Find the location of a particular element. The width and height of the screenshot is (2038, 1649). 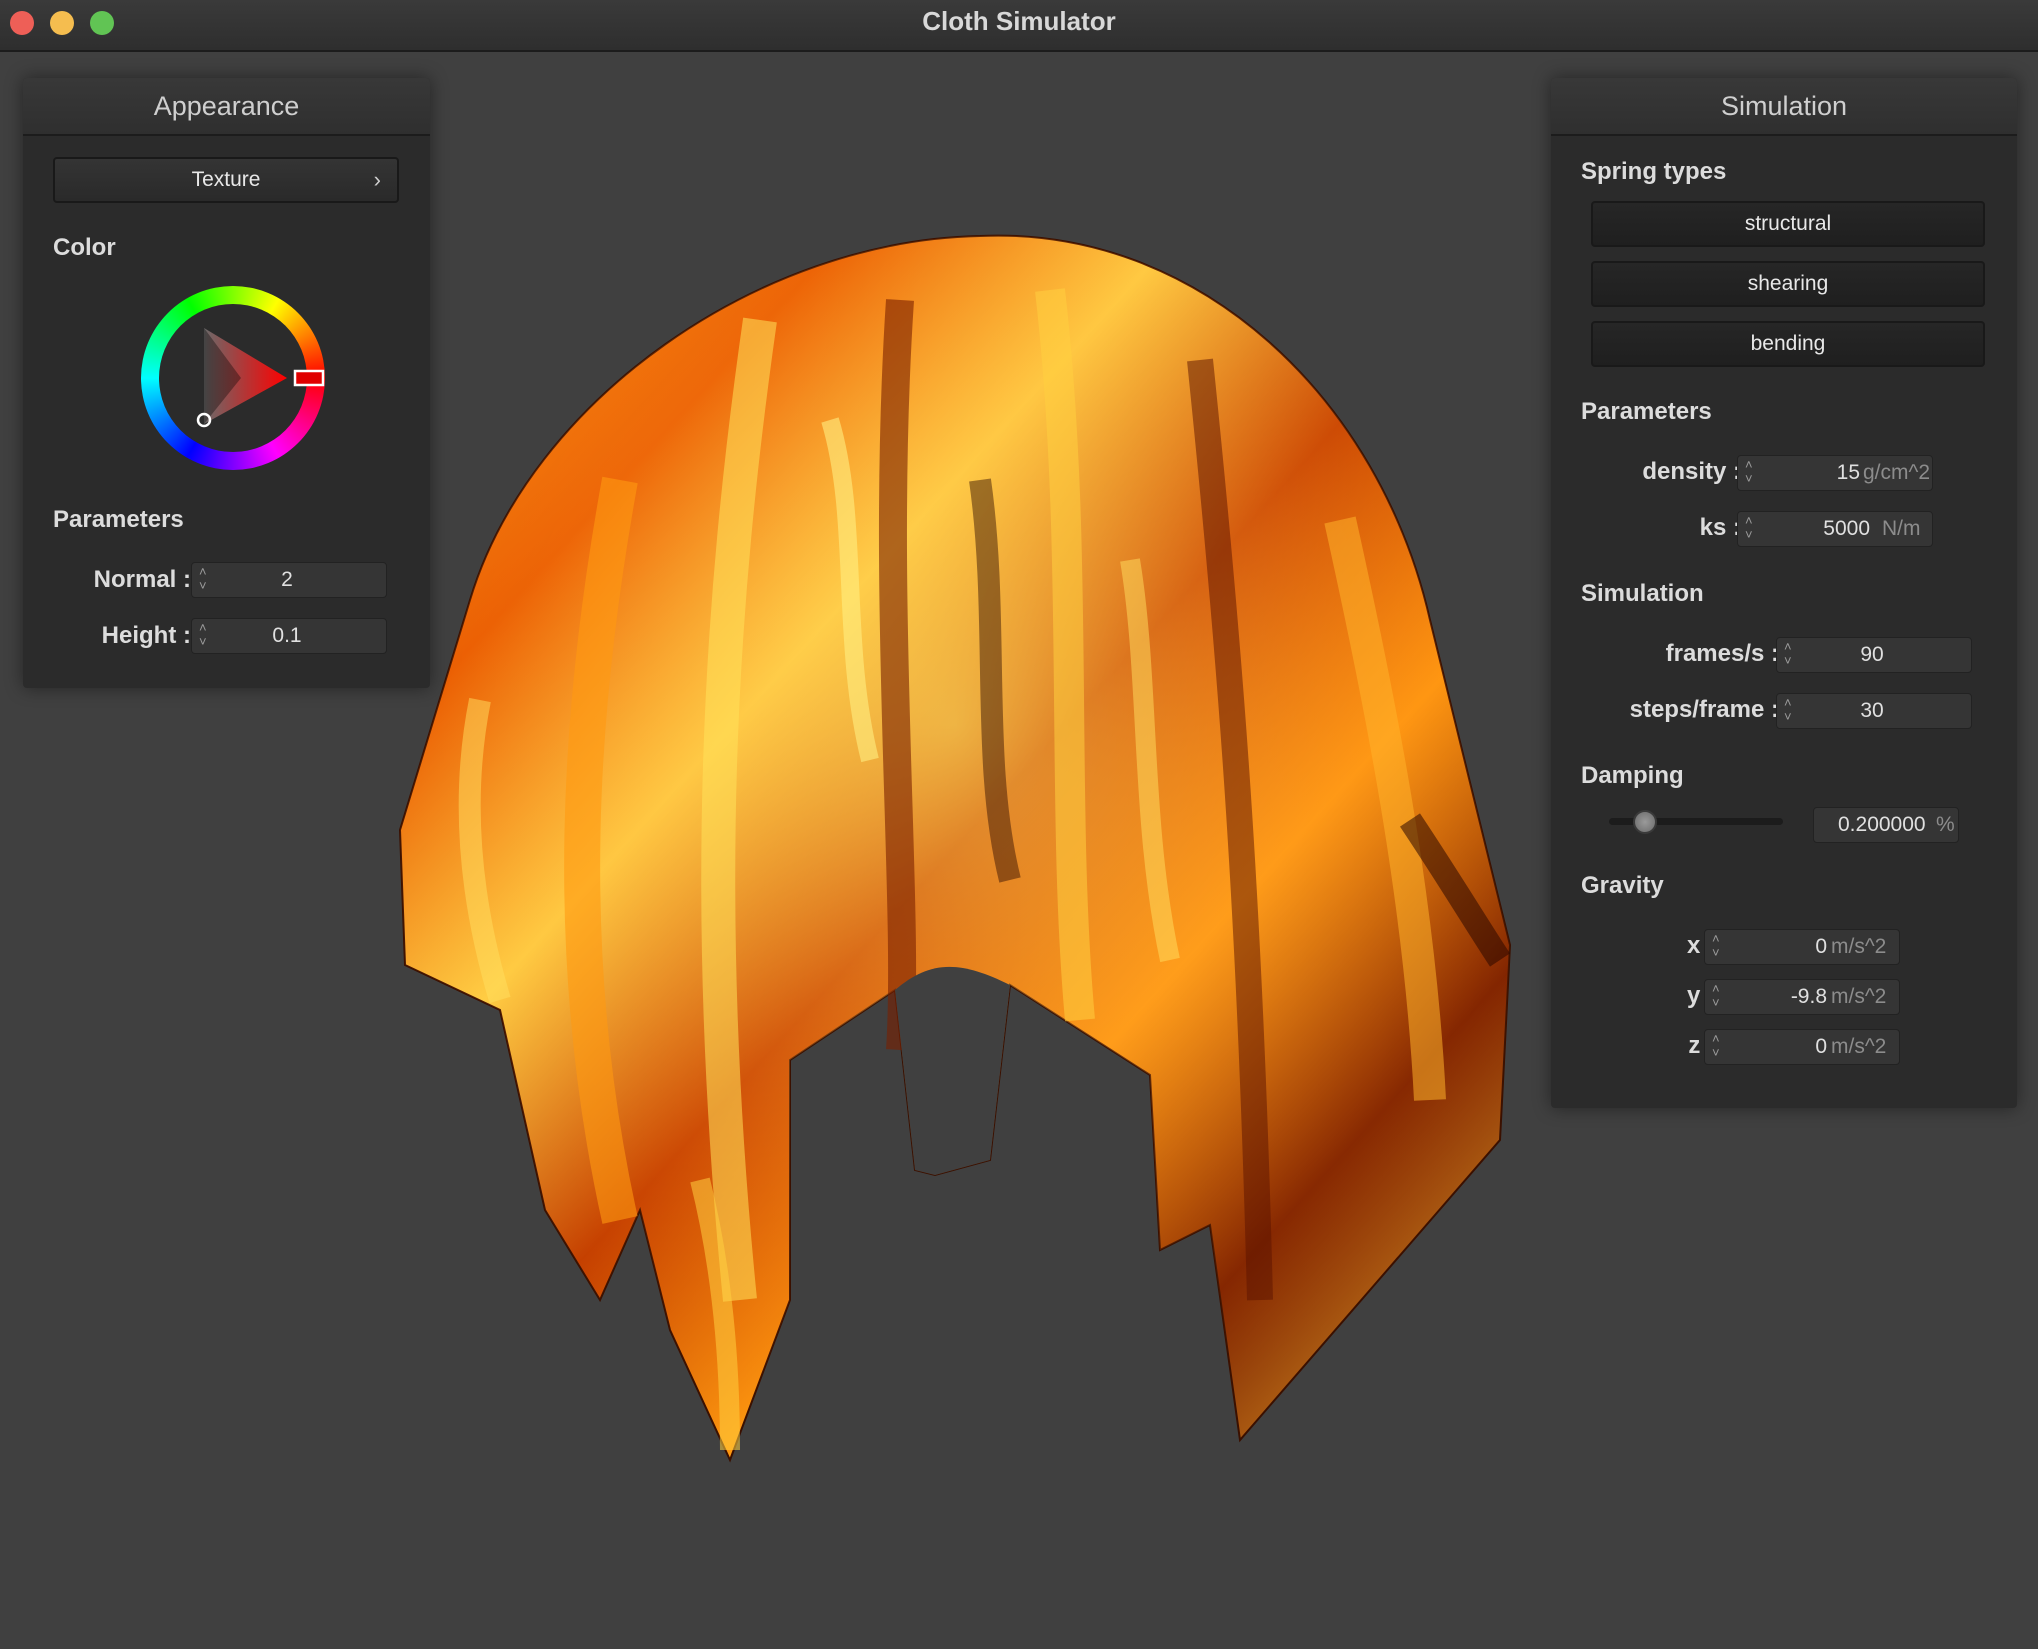

damping-input: 0.200000 % is located at coordinates (1886, 825).